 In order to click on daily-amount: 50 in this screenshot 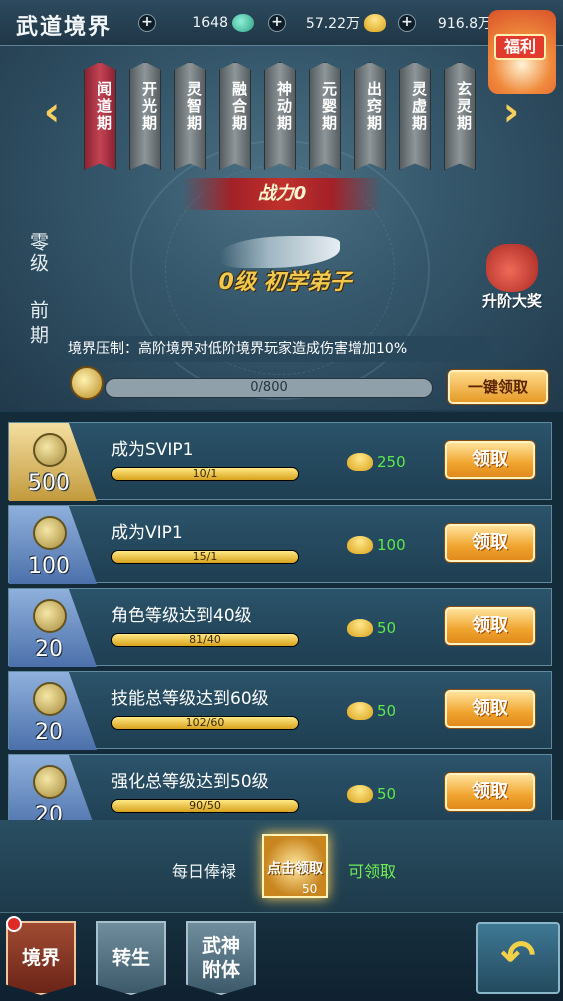, I will do `click(310, 889)`.